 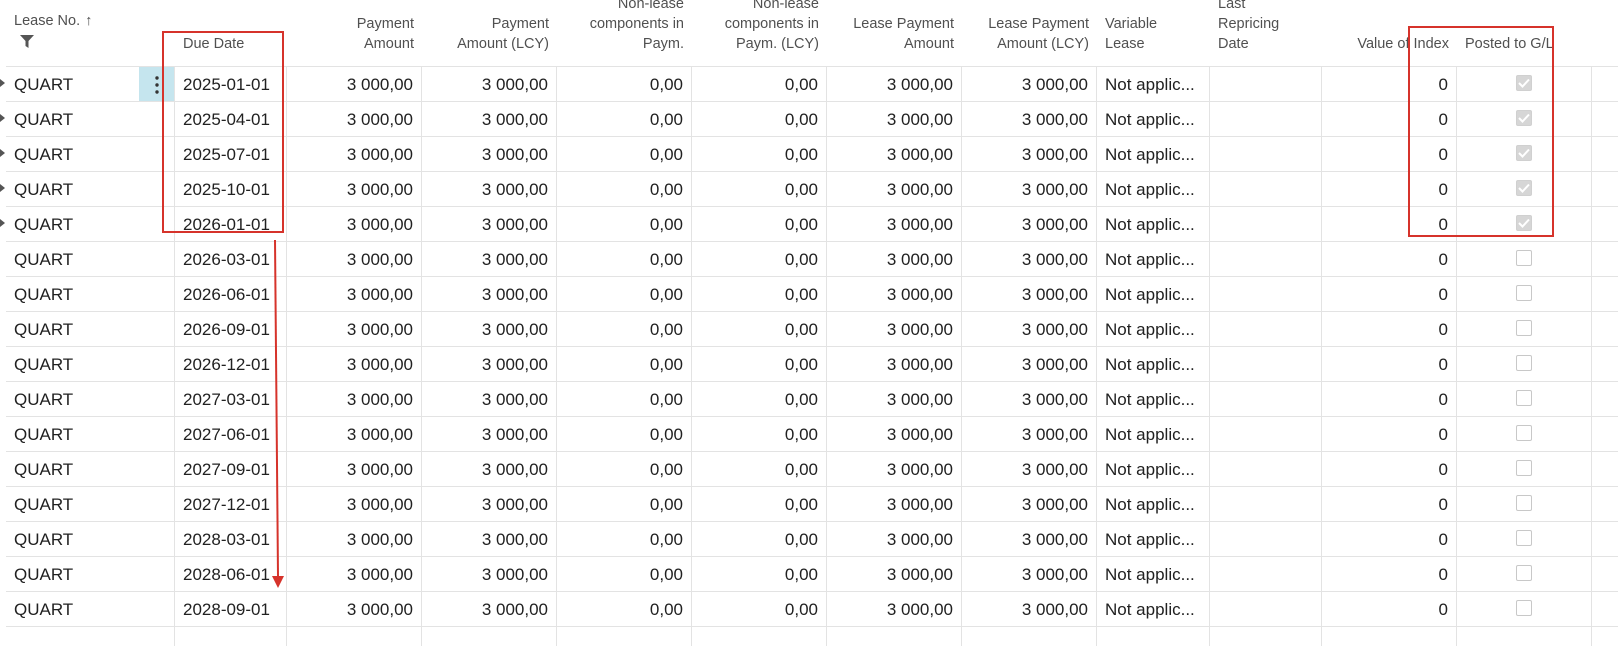 I want to click on header-variable-lease: Variable Lease, so click(x=1153, y=33).